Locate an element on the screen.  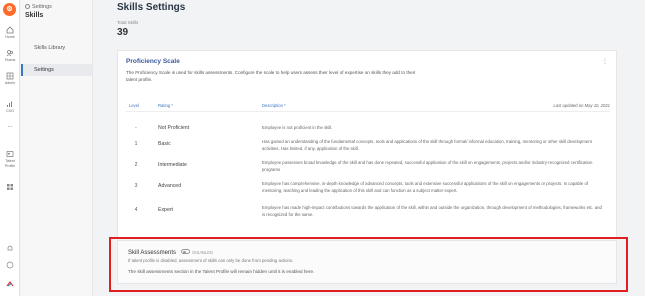
skill-assessments-label: Skill Assessments is located at coordinates (152, 253).